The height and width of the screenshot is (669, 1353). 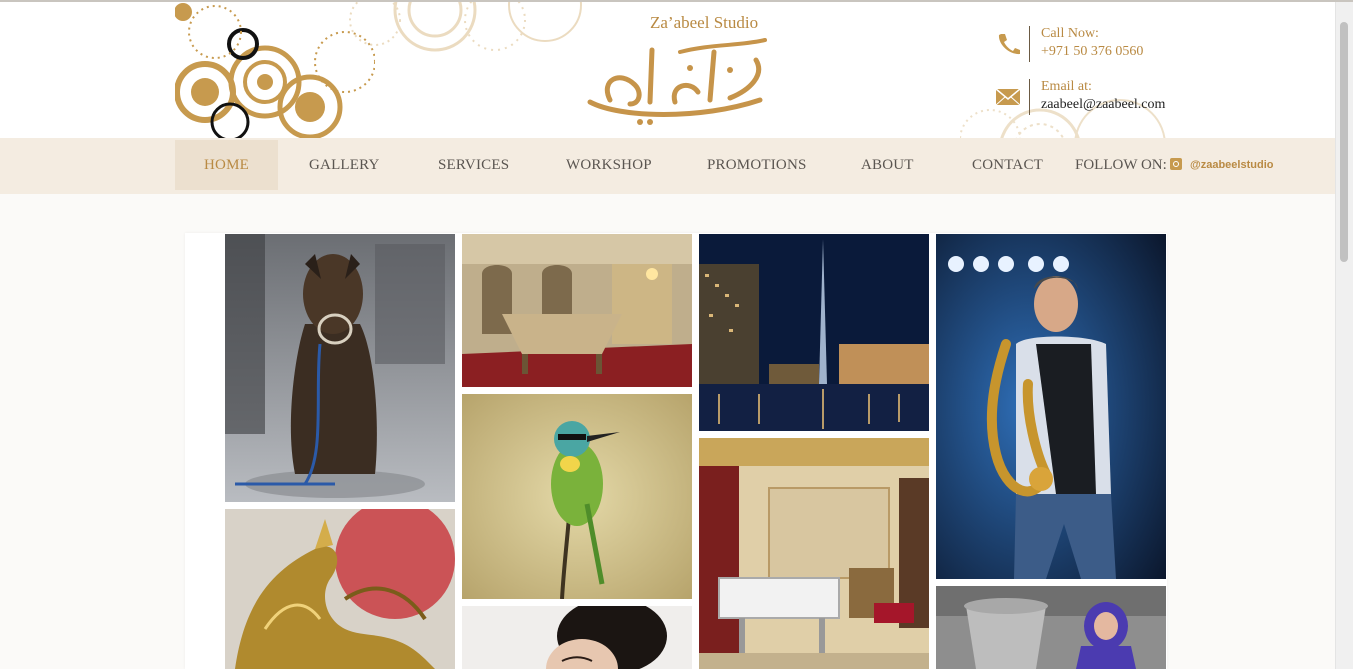 I want to click on call-now-block: Call Now: +971 50 376 0560, so click(x=1095, y=45).